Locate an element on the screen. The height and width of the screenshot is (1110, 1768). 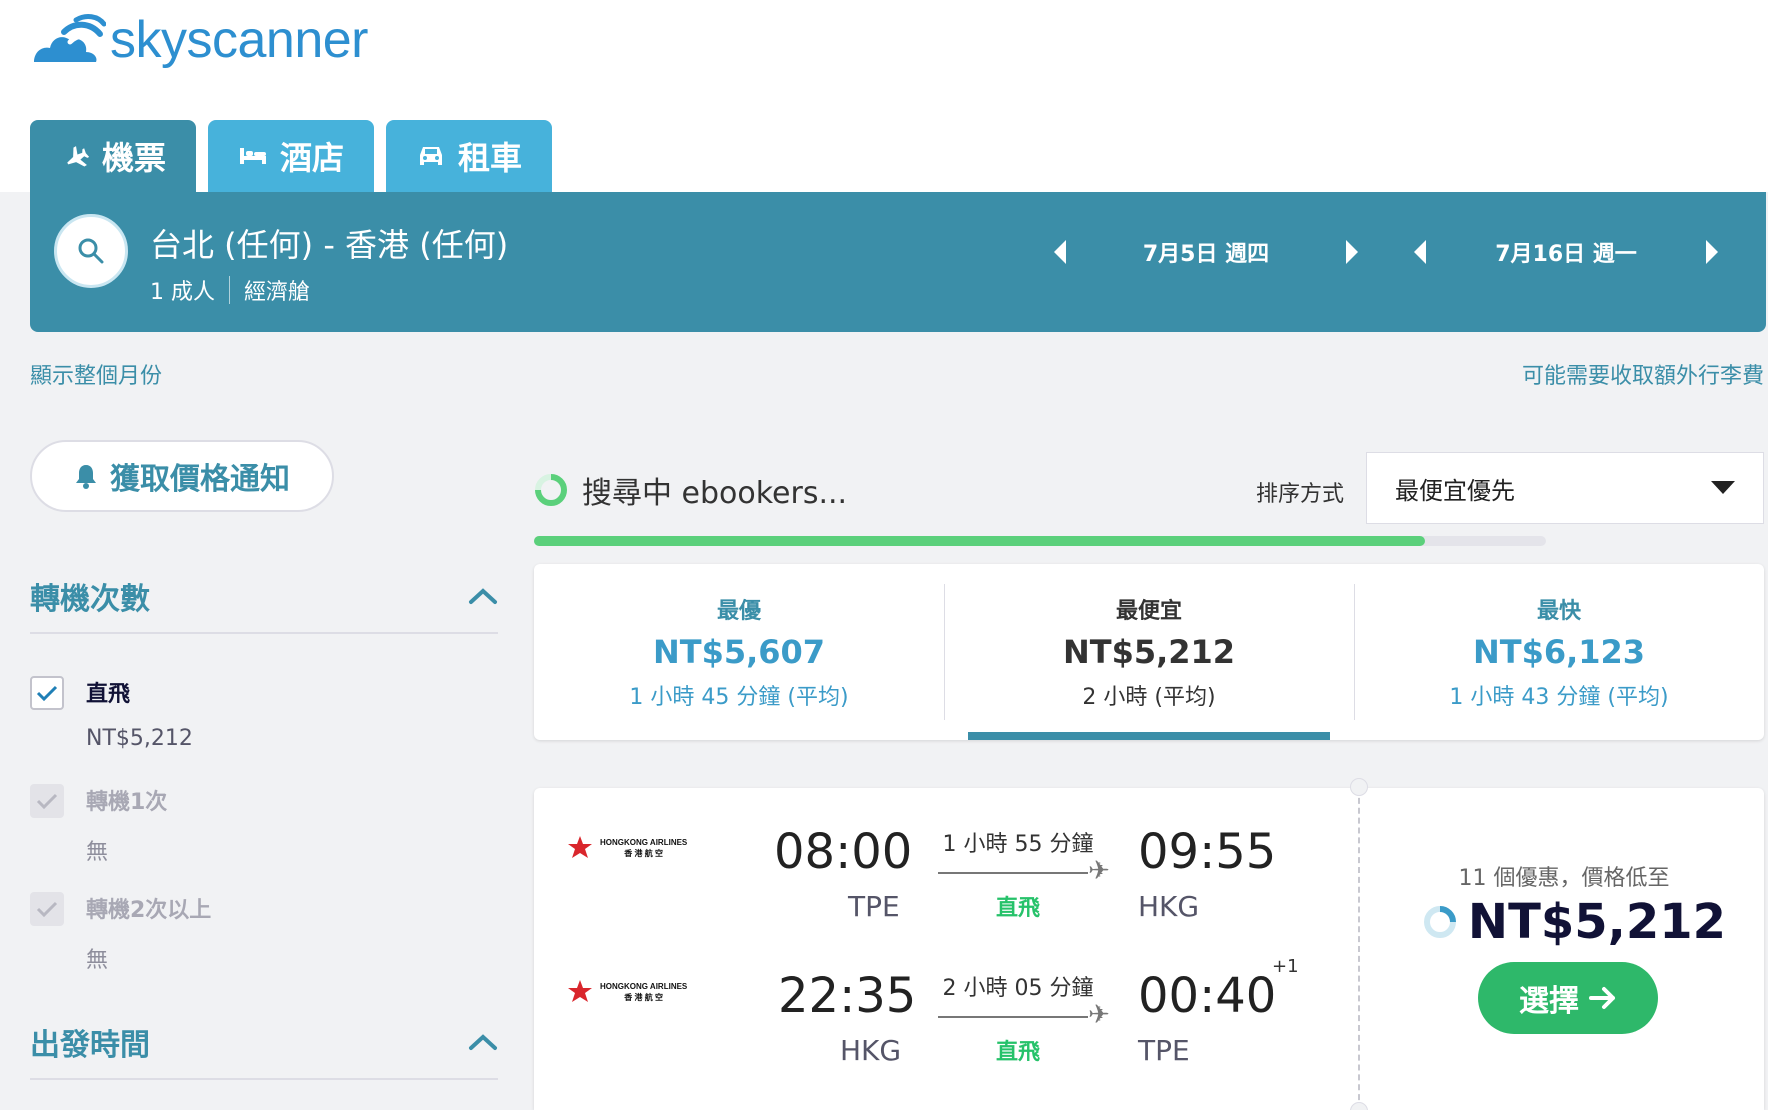
depart-date: 7月5日 週四 is located at coordinates (1206, 252).